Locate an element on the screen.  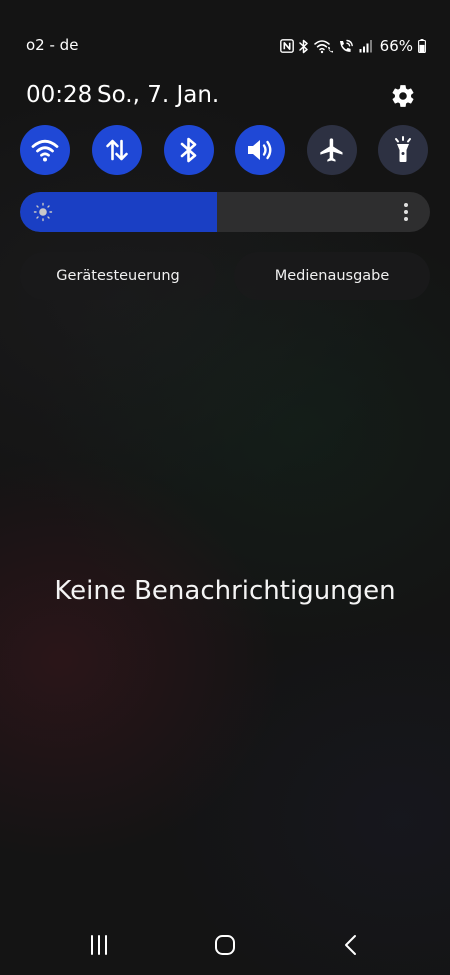
flashlight-icon is located at coordinates (403, 150).